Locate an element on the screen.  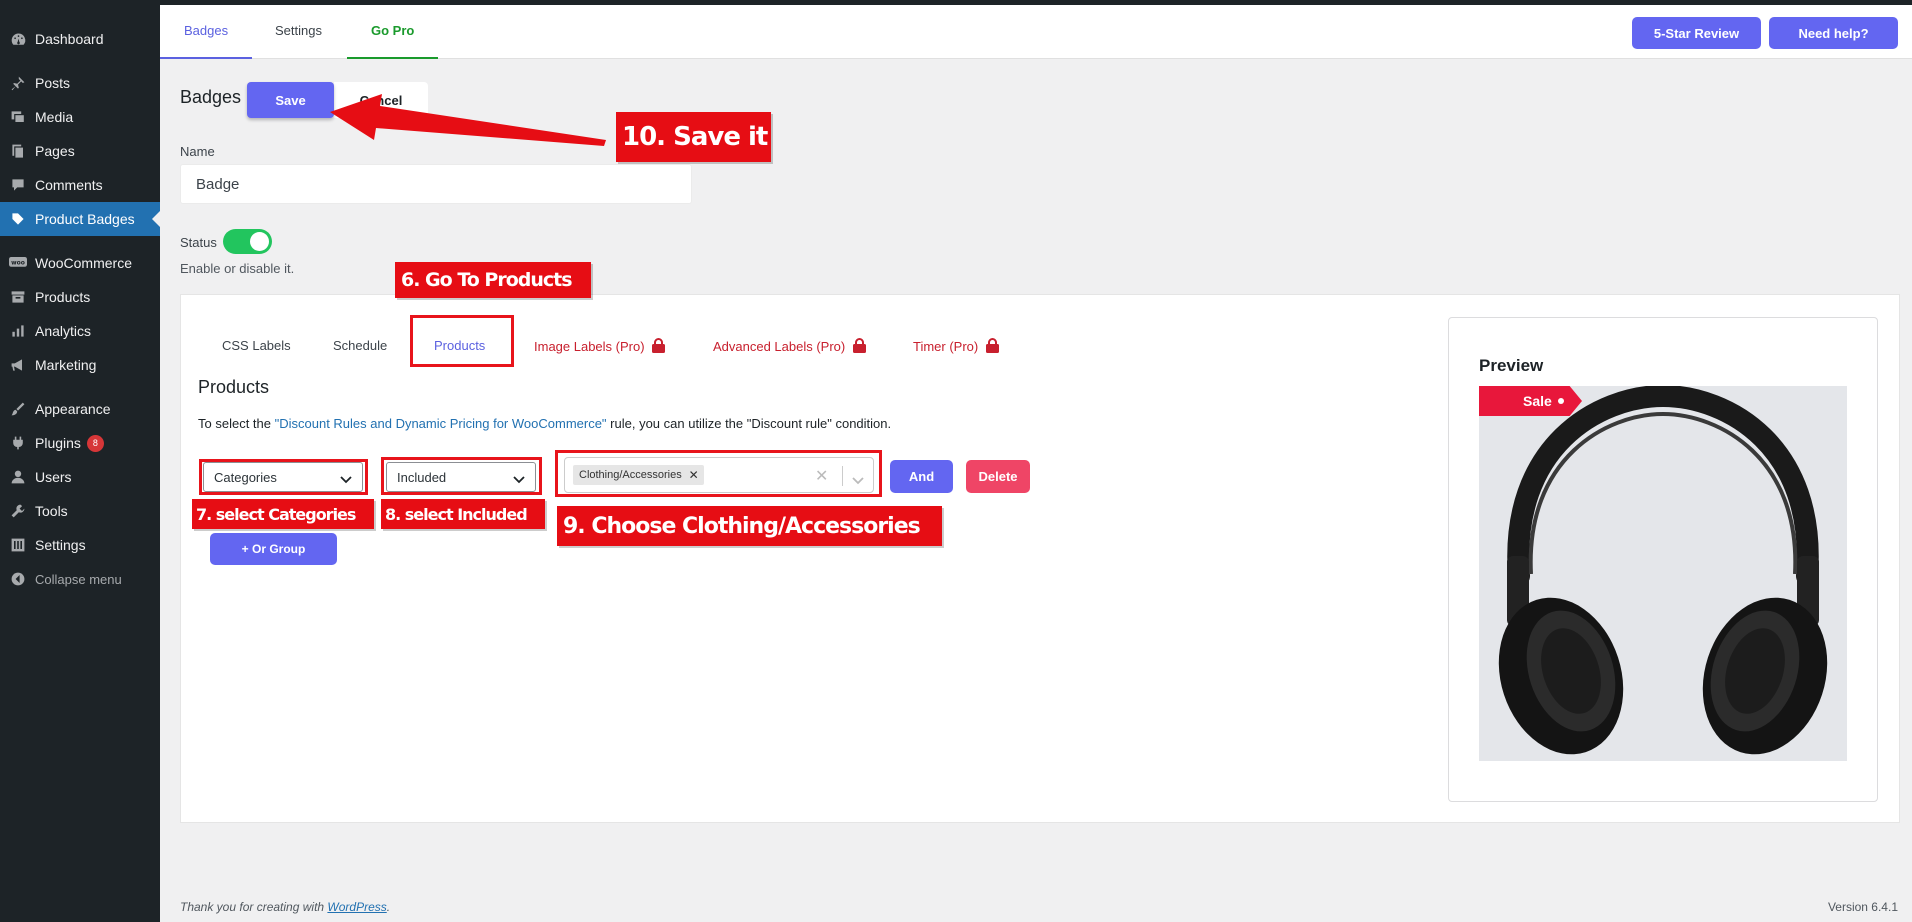
tab-advanced-labels-pro: Advanced Labels (Pro) is located at coordinates (789, 347).